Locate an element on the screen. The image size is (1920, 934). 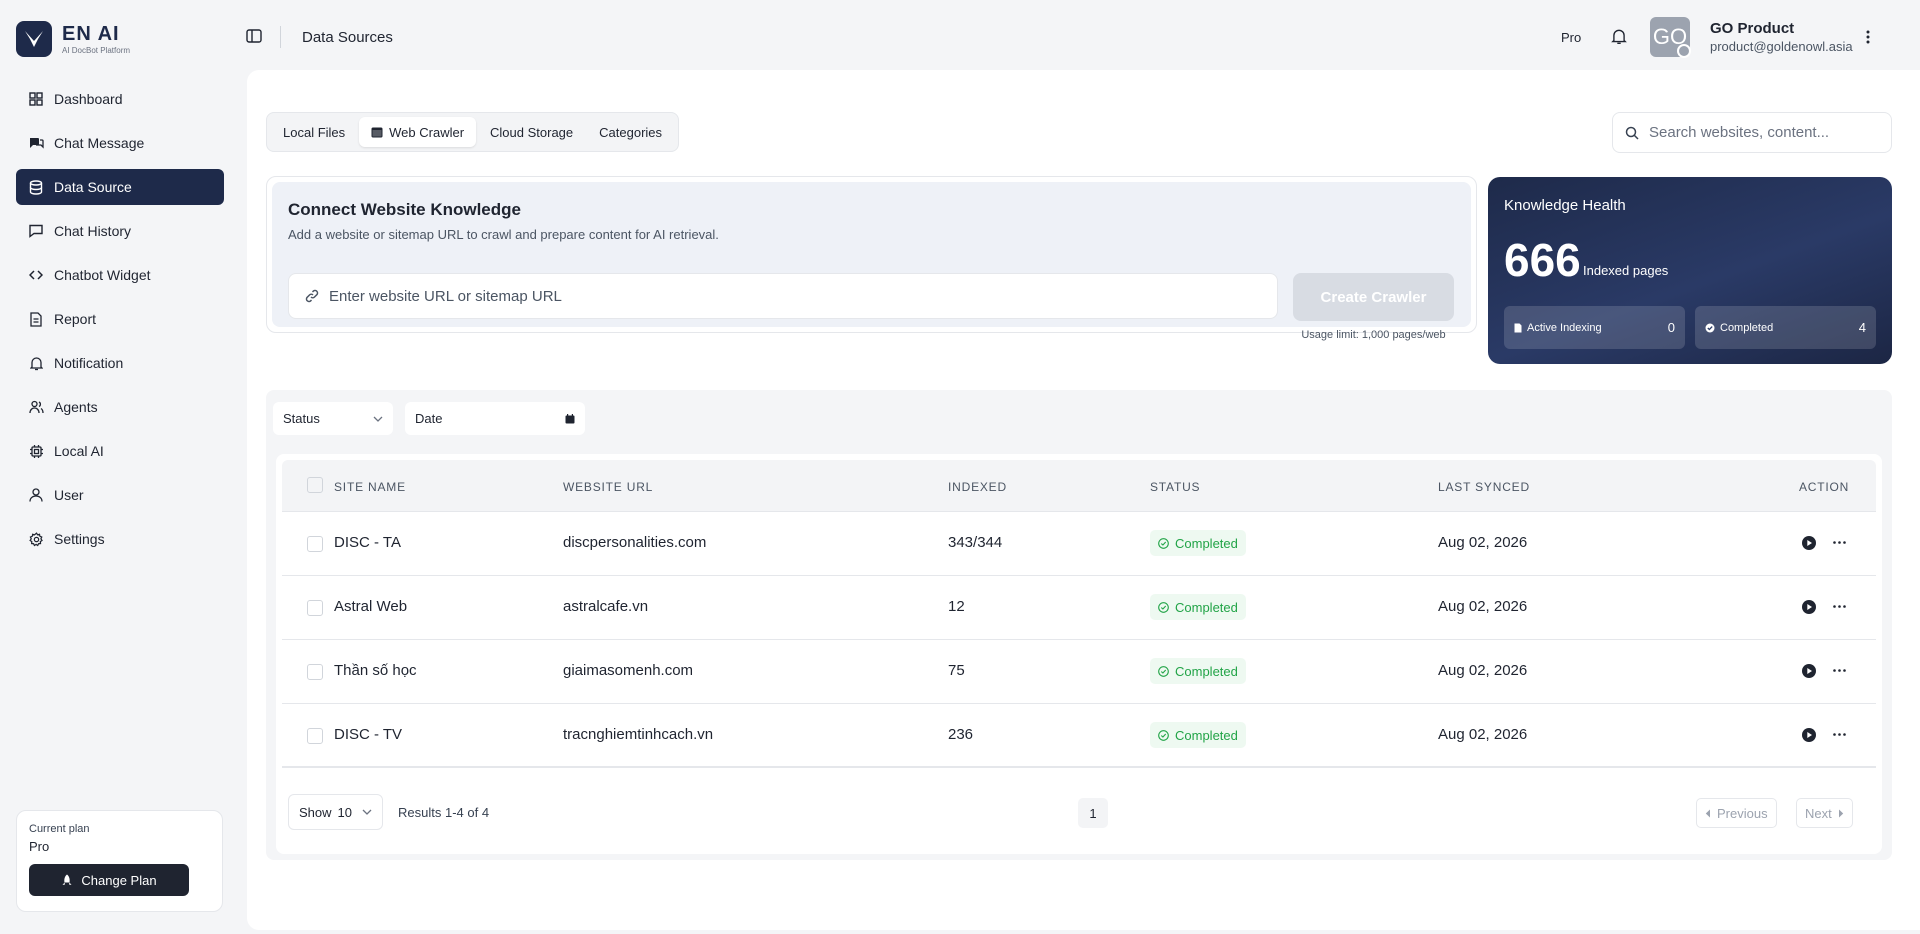
grid-icon is located at coordinates (36, 99).